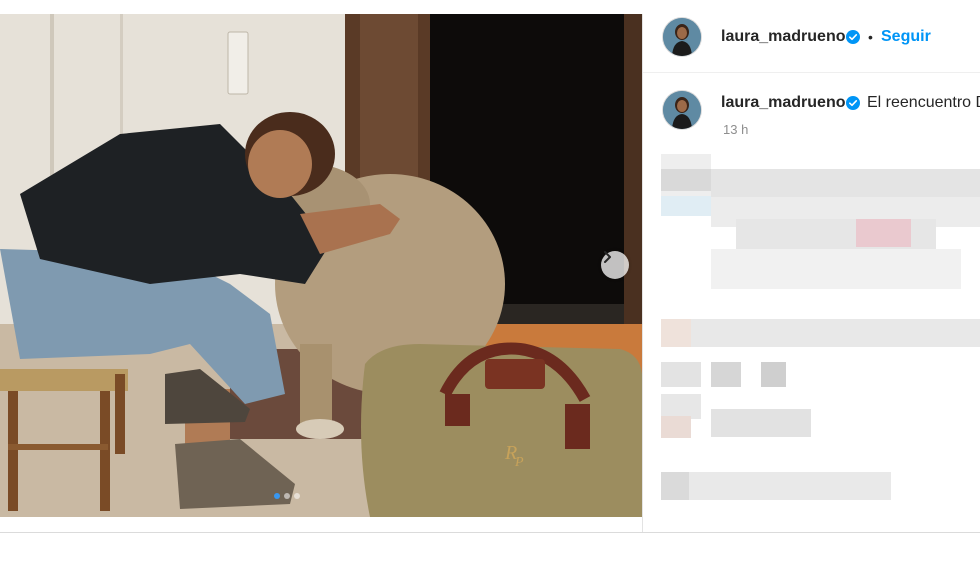  Describe the element at coordinates (277, 496) in the screenshot. I see `carousel-dot-active` at that location.